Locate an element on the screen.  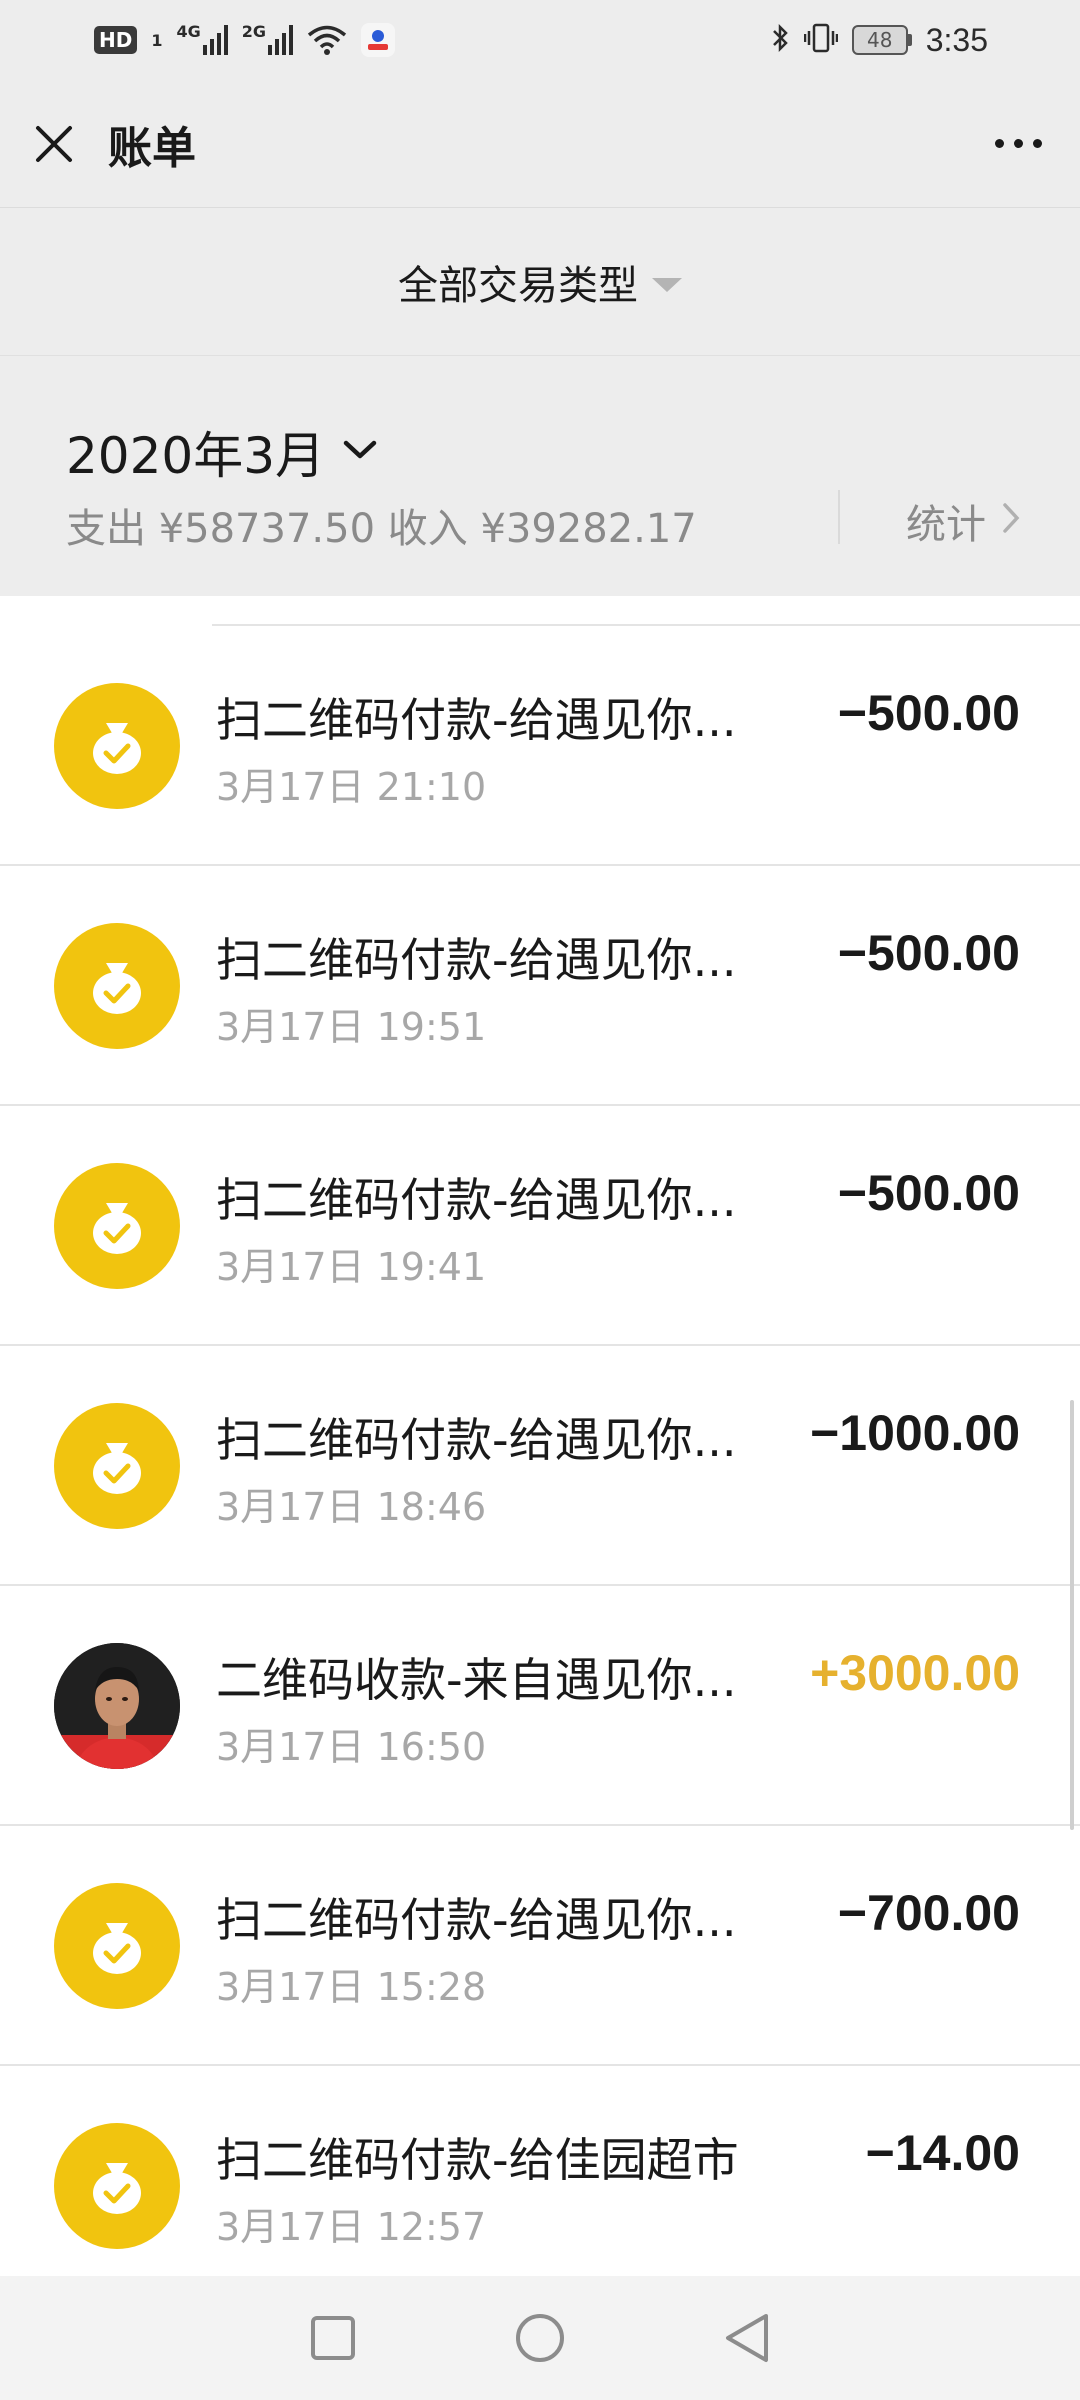
filter-label: 全部交易类型 is located at coordinates (518, 282).